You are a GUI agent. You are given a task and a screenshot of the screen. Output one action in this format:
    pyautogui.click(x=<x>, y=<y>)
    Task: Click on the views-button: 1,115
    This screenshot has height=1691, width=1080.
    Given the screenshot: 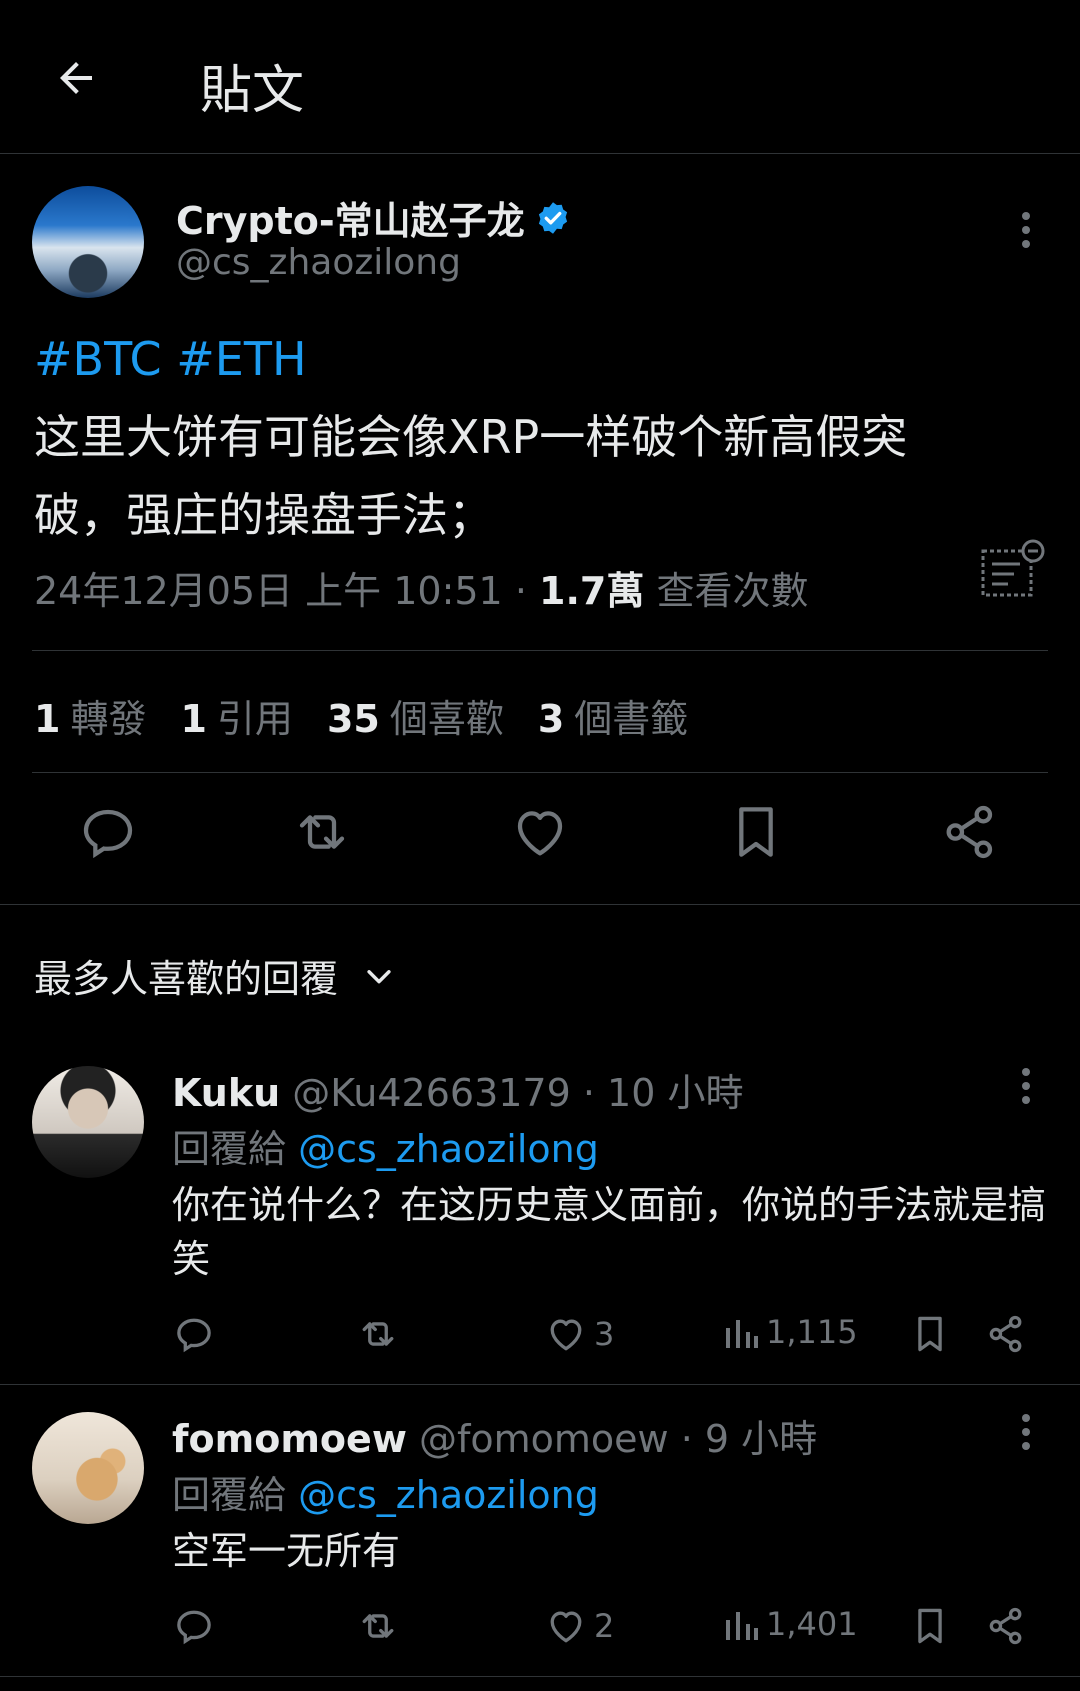 What is the action you would take?
    pyautogui.click(x=791, y=1332)
    